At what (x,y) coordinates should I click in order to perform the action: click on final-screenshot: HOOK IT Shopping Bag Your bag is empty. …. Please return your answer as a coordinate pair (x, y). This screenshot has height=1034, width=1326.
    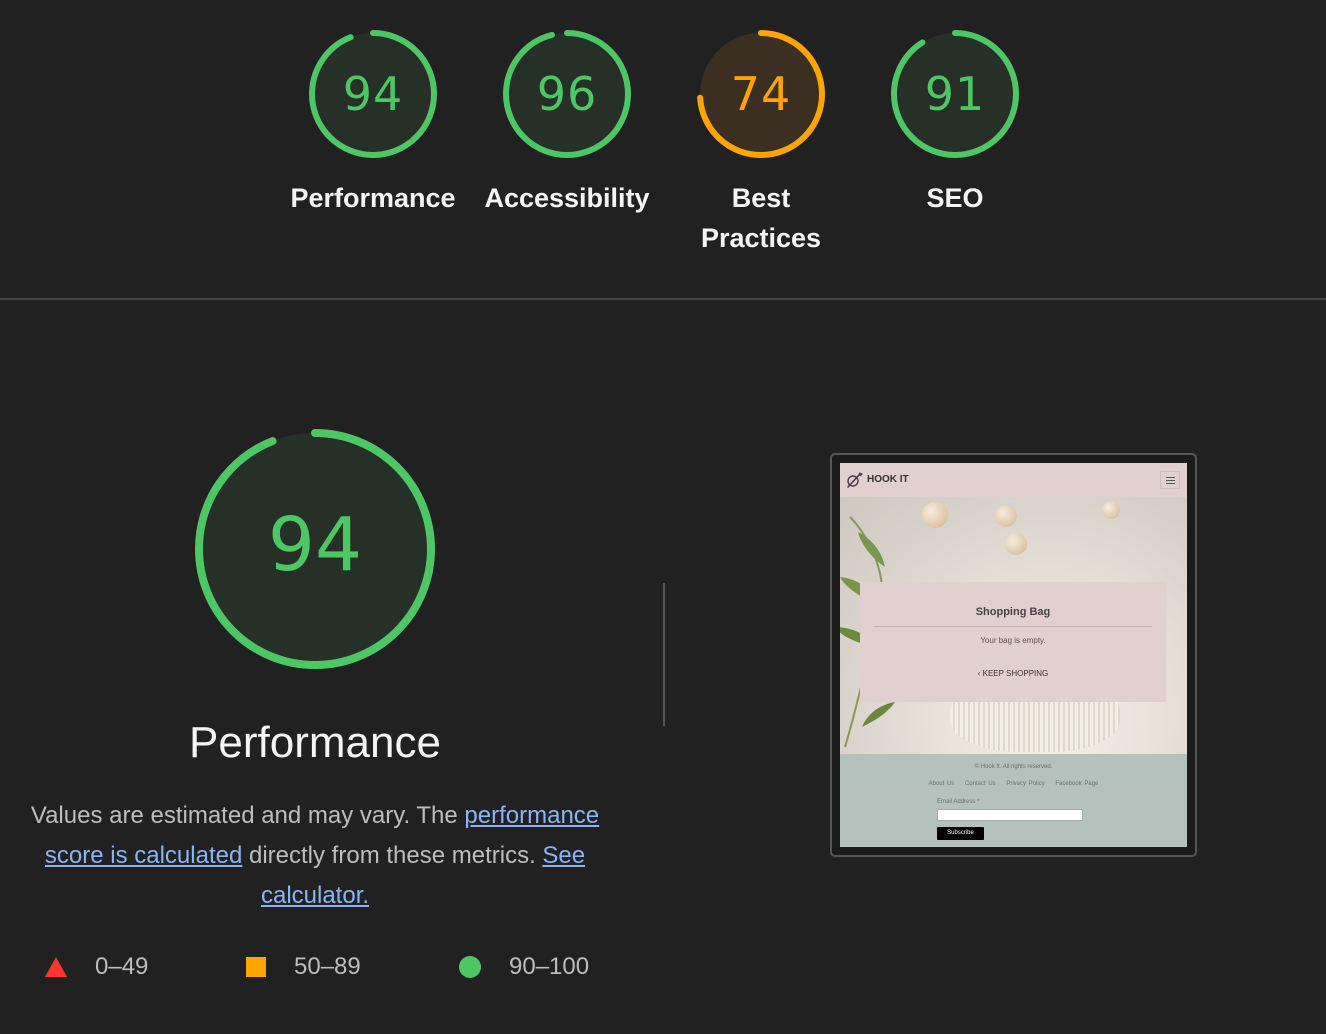
    Looking at the image, I should click on (1013, 655).